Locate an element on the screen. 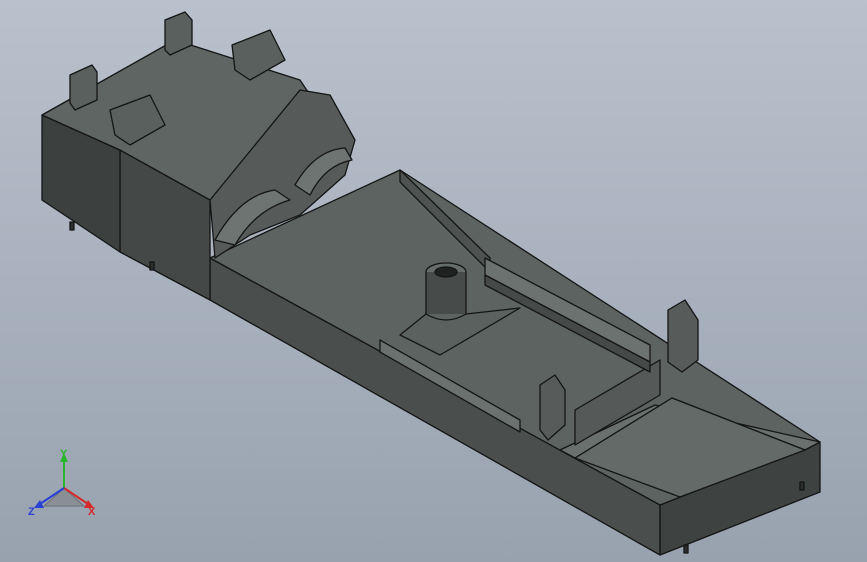  orientation-triad: Y X Z is located at coordinates (62, 483).